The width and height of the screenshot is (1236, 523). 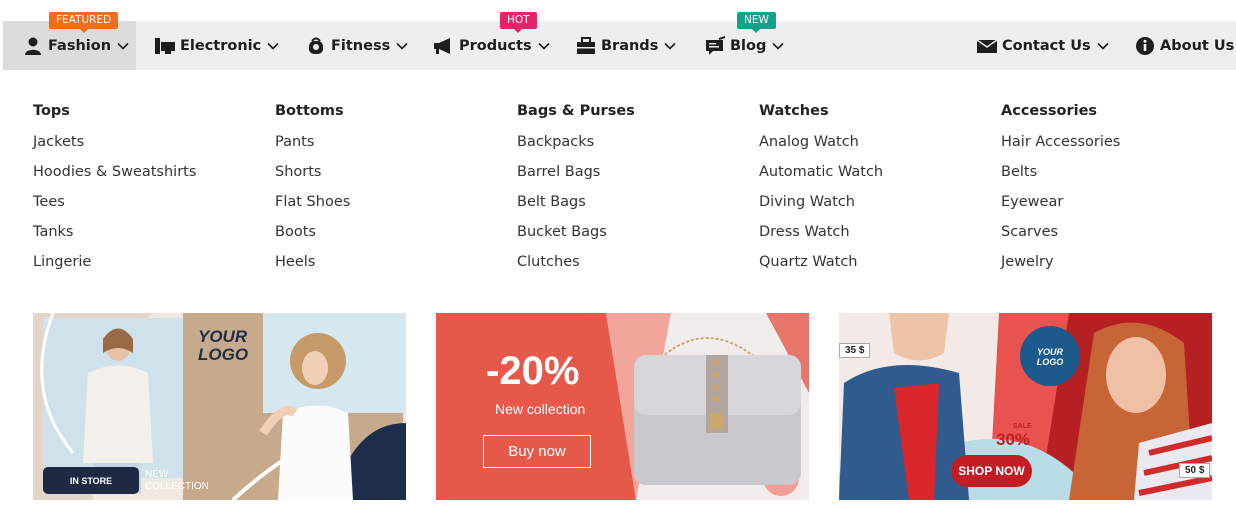 I want to click on nav-label: Electronic, so click(x=221, y=45).